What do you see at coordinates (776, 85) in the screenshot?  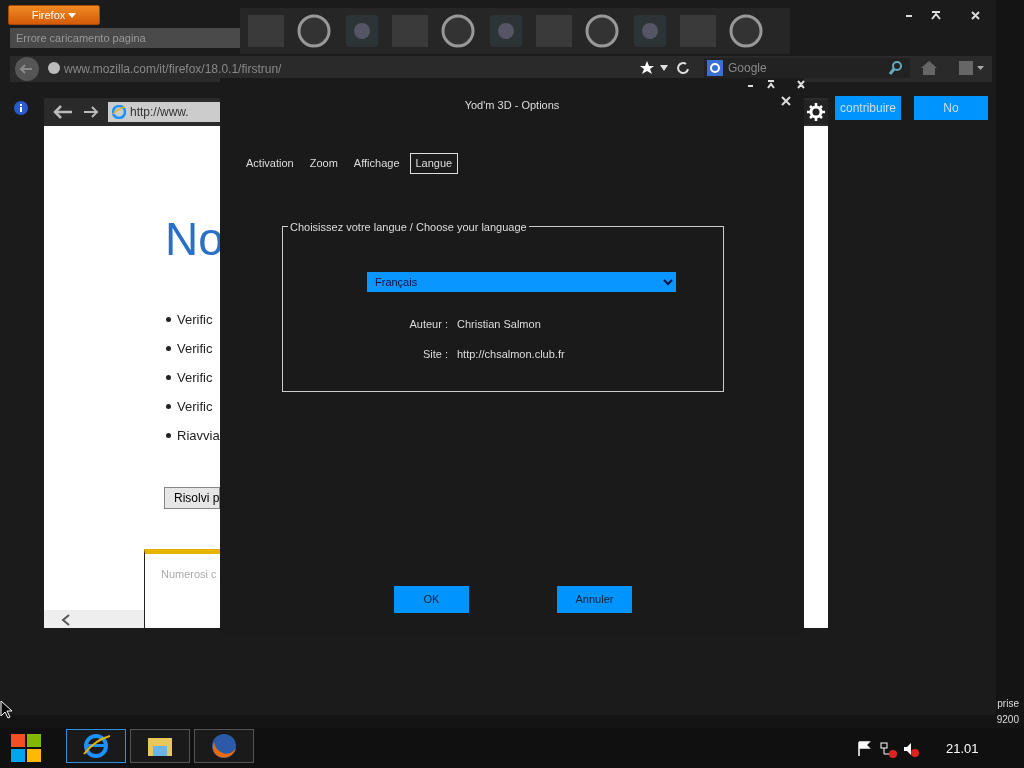 I see `window-controls-drawing` at bounding box center [776, 85].